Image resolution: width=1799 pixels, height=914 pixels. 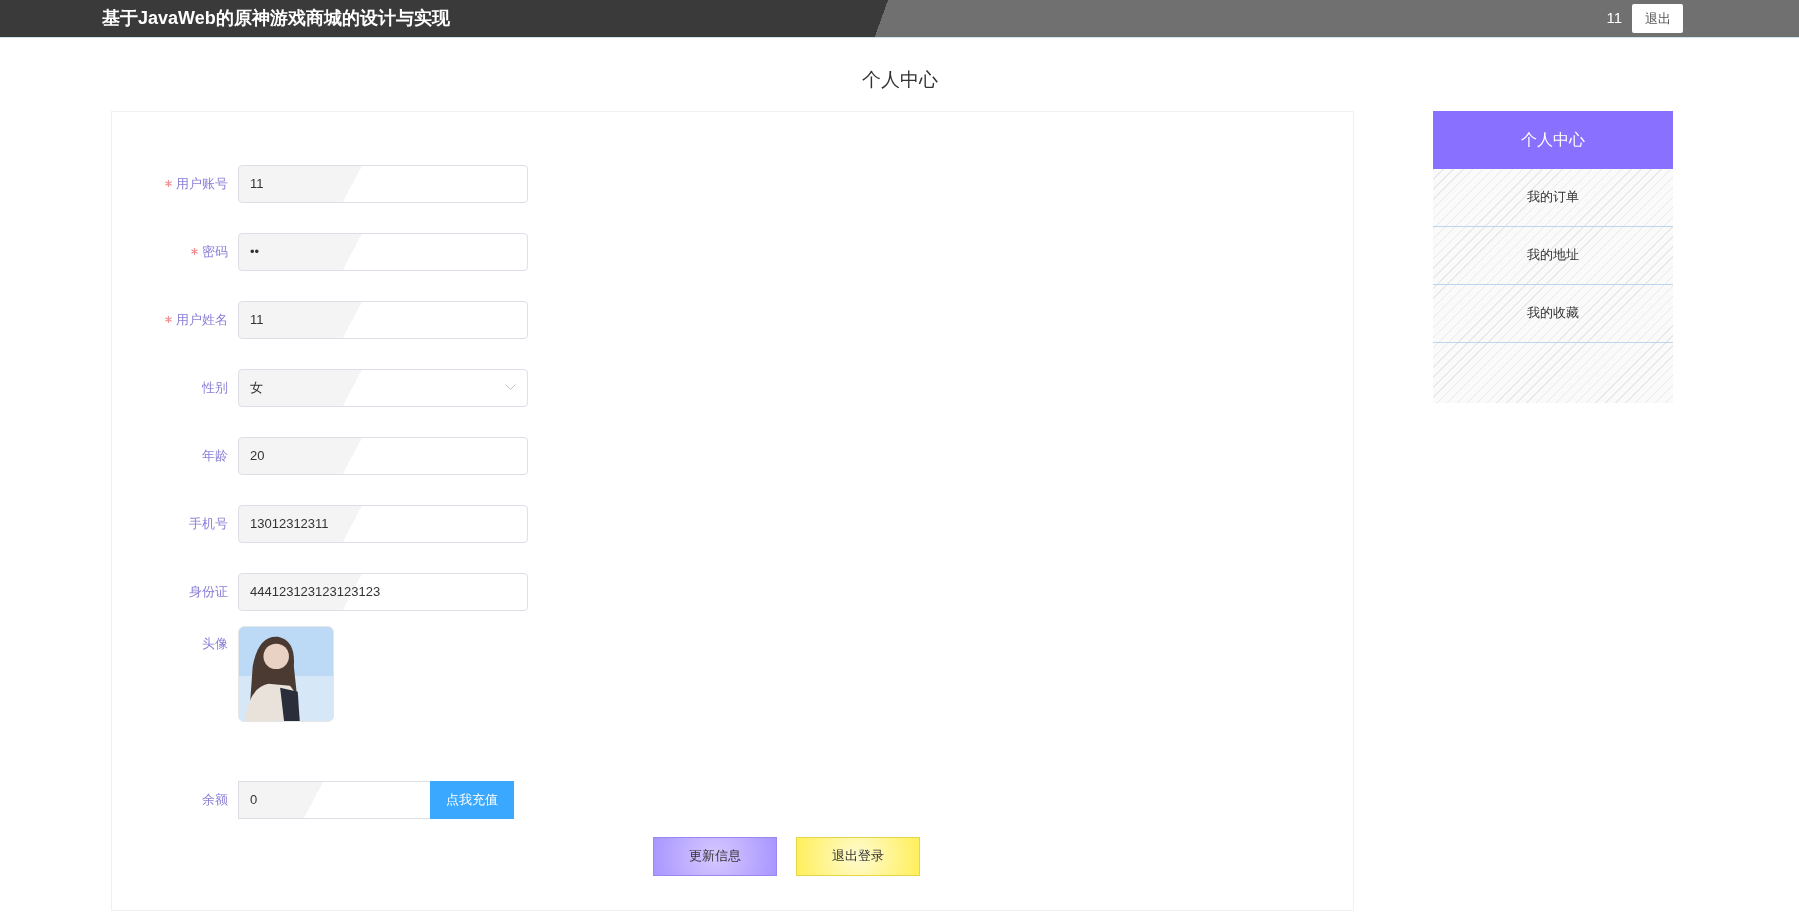 I want to click on field-label: 用户账号, so click(x=202, y=183).